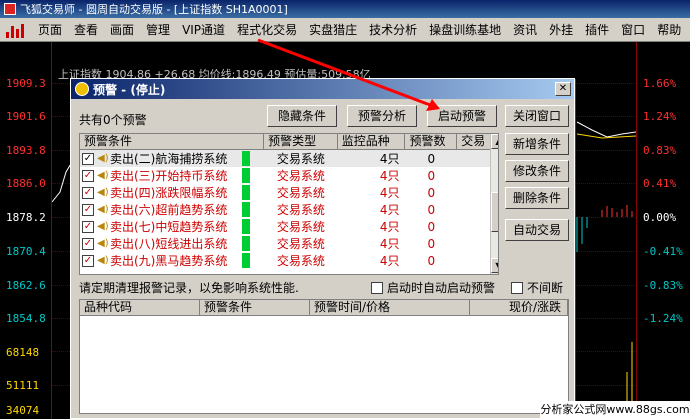 This screenshot has height=419, width=690. I want to click on site-watermark: 分析家公式网www.88gs.com, so click(615, 410).